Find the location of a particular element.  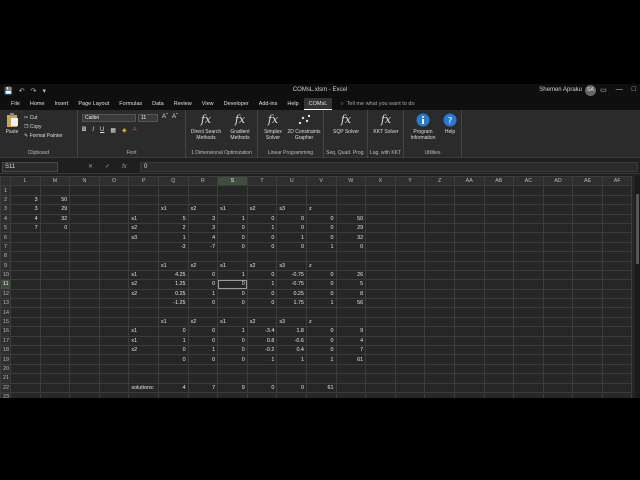

row-header-8: 8 is located at coordinates (5, 256).